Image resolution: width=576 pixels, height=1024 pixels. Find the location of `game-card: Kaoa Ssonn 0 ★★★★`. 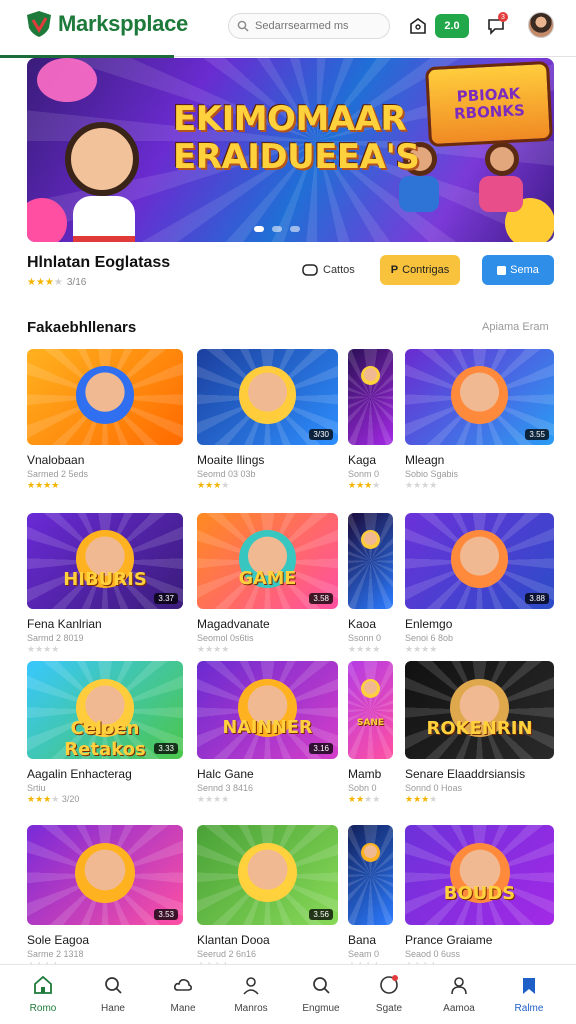

game-card: Kaoa Ssonn 0 ★★★★ is located at coordinates (370, 584).